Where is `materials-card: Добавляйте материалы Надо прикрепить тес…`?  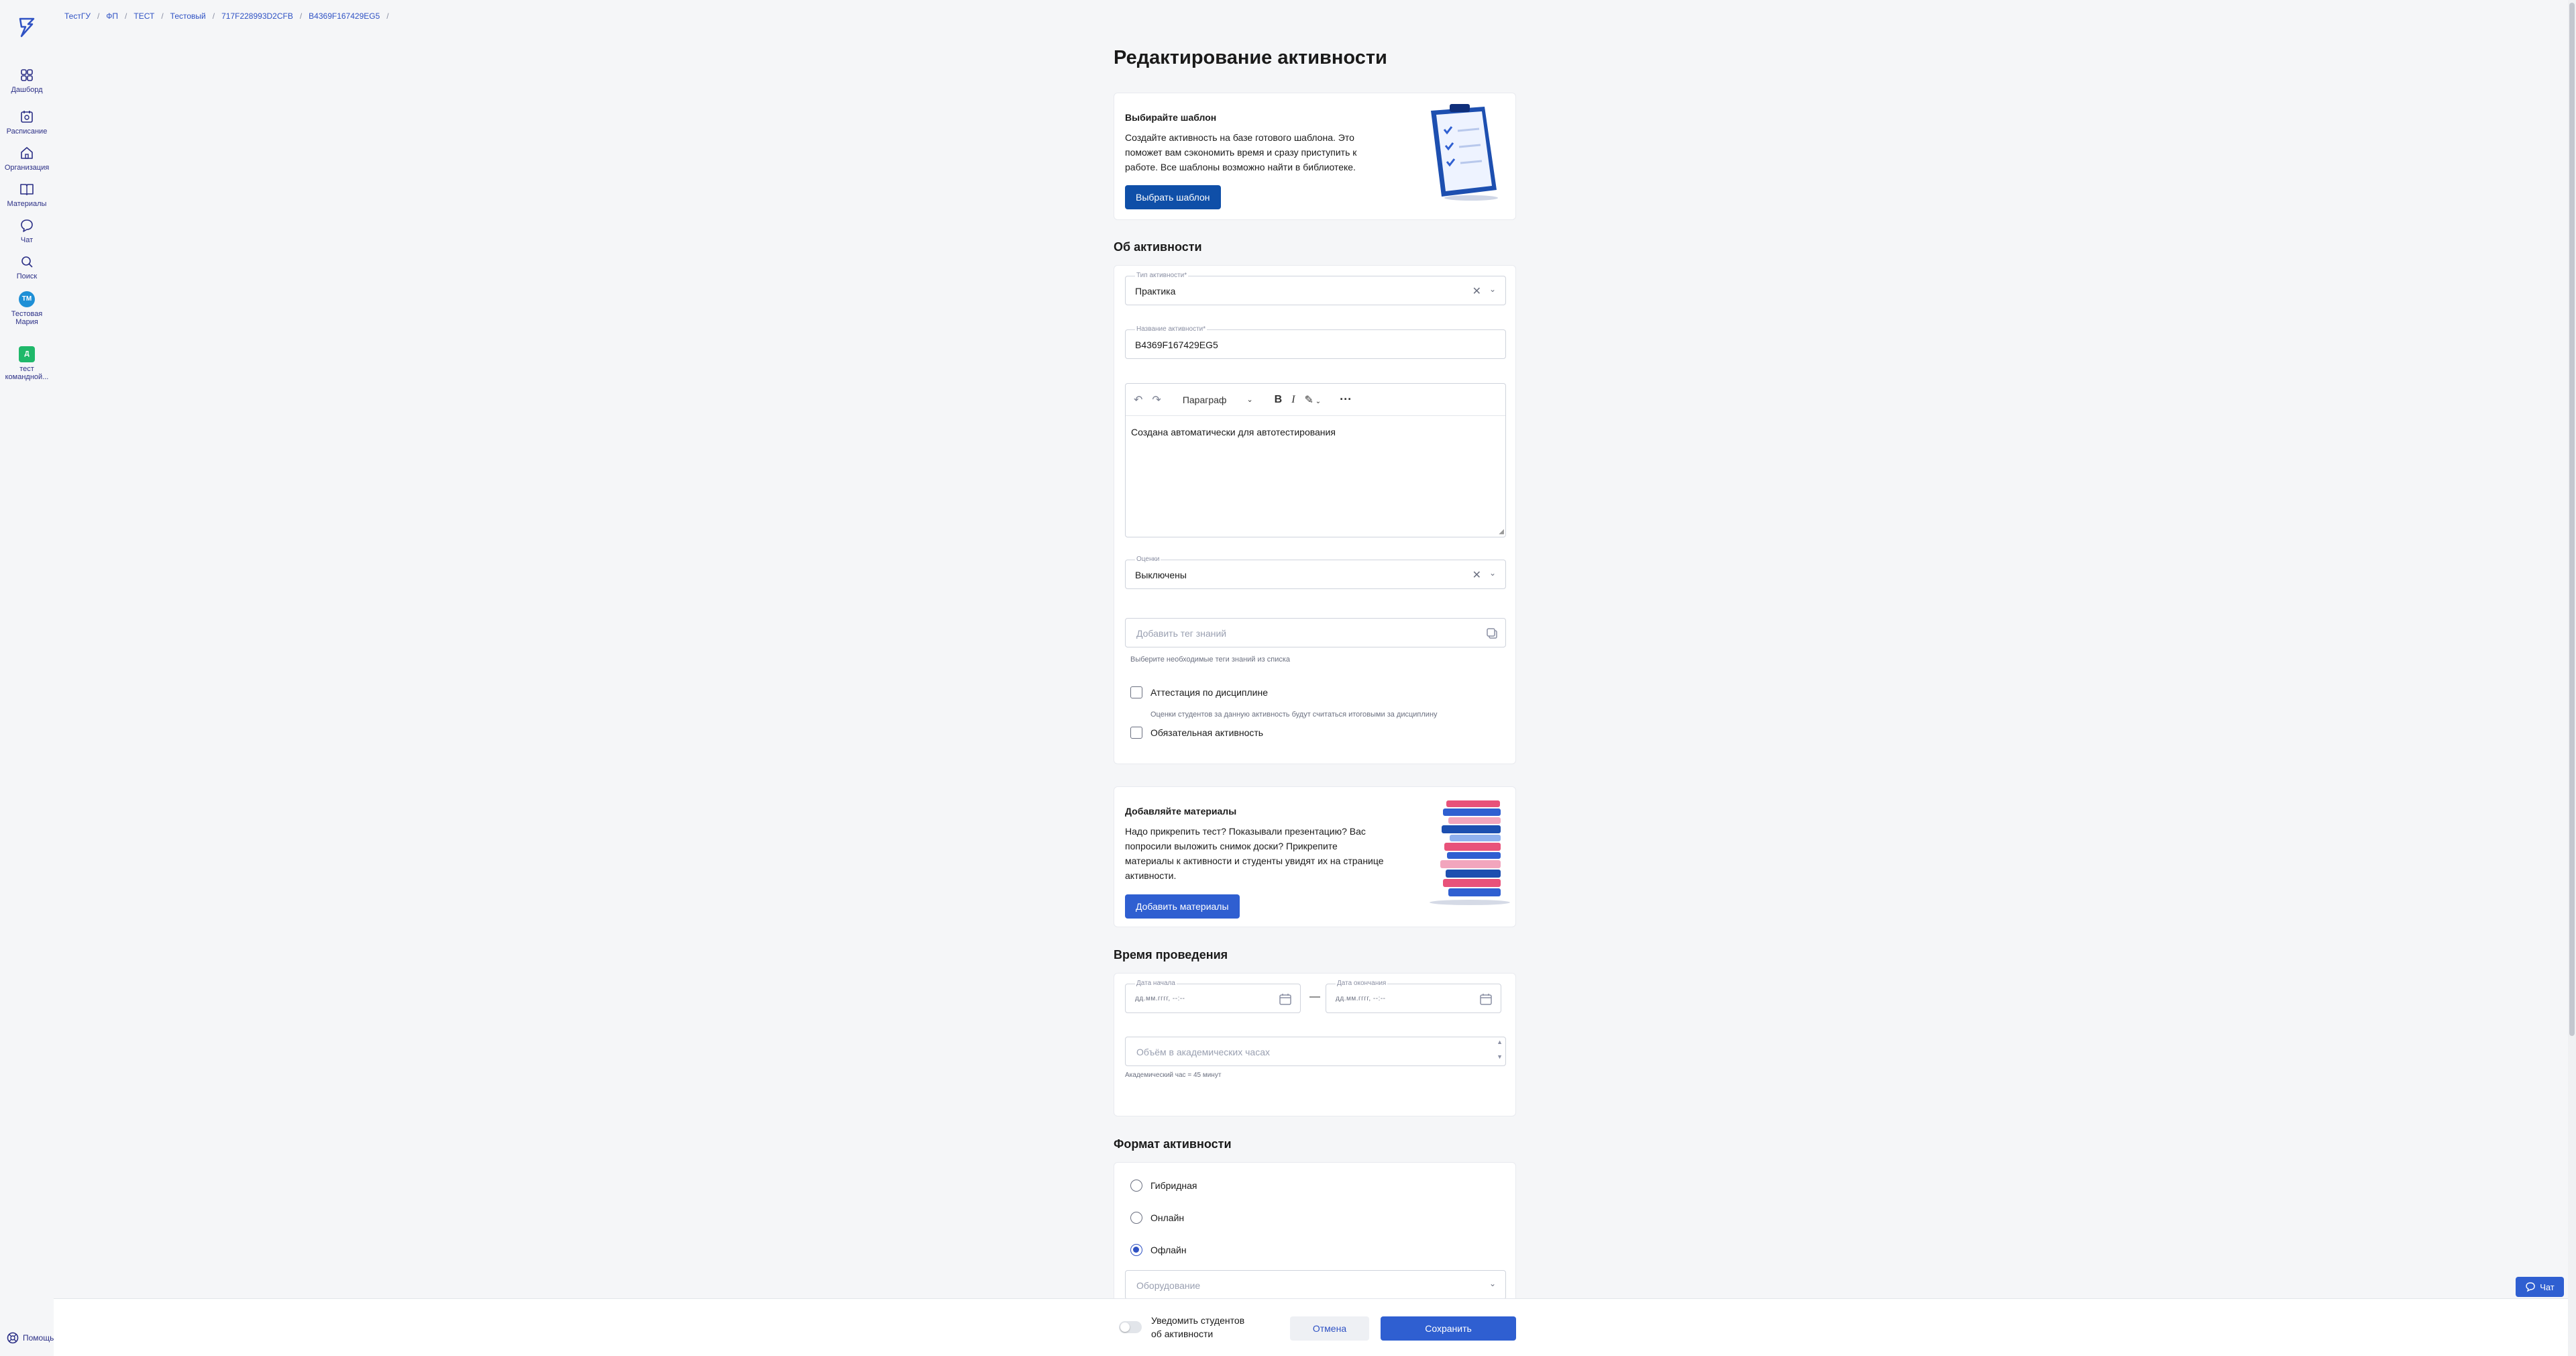
materials-card: Добавляйте материалы Надо прикрепить тес… is located at coordinates (1315, 856).